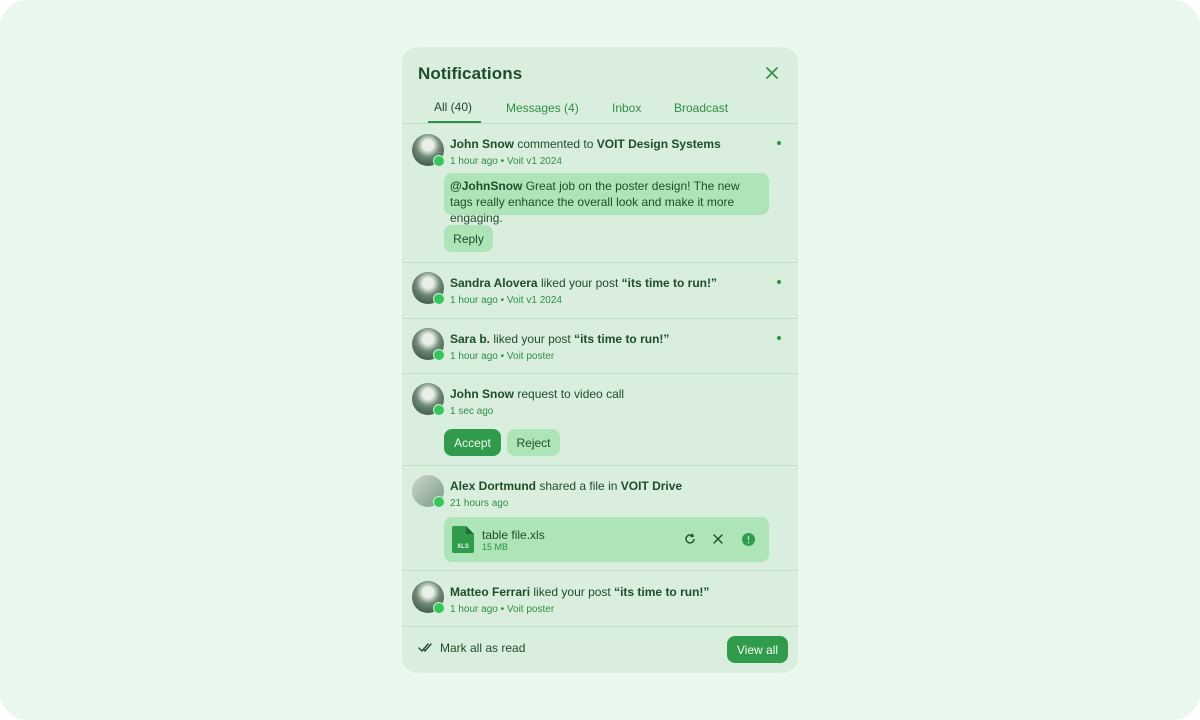  I want to click on file-attachment: XLS table file.xls 15 MB, so click(606, 539).